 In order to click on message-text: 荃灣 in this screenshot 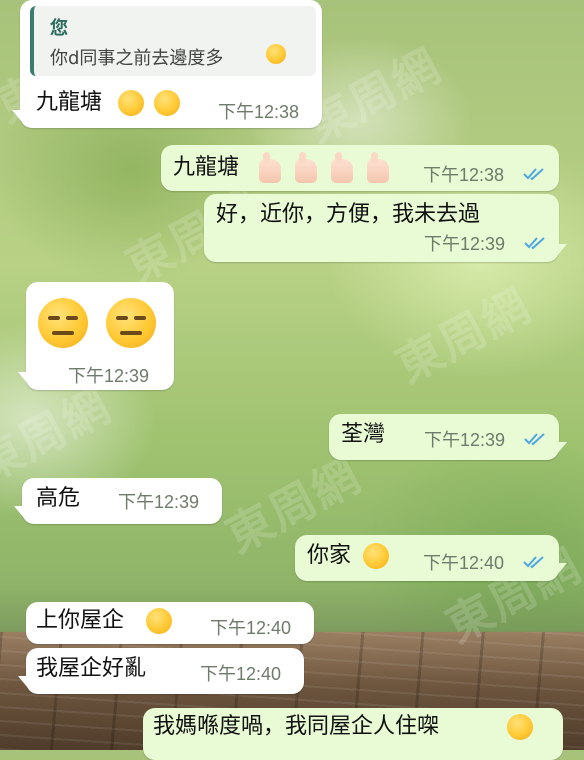, I will do `click(363, 434)`.